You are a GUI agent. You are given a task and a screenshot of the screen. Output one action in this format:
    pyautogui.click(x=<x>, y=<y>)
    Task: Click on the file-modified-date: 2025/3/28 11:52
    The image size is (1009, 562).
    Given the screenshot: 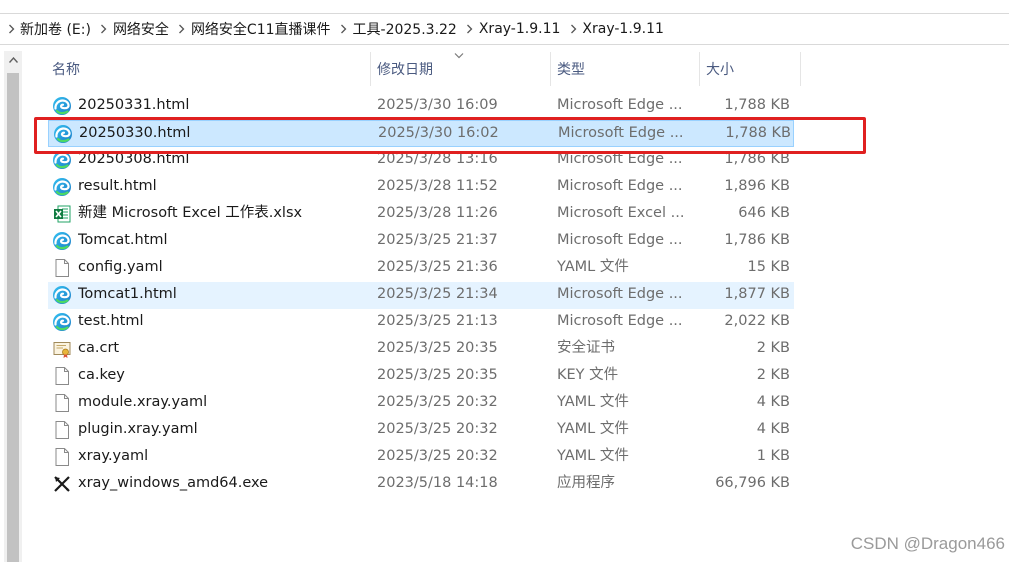 What is the action you would take?
    pyautogui.click(x=437, y=186)
    